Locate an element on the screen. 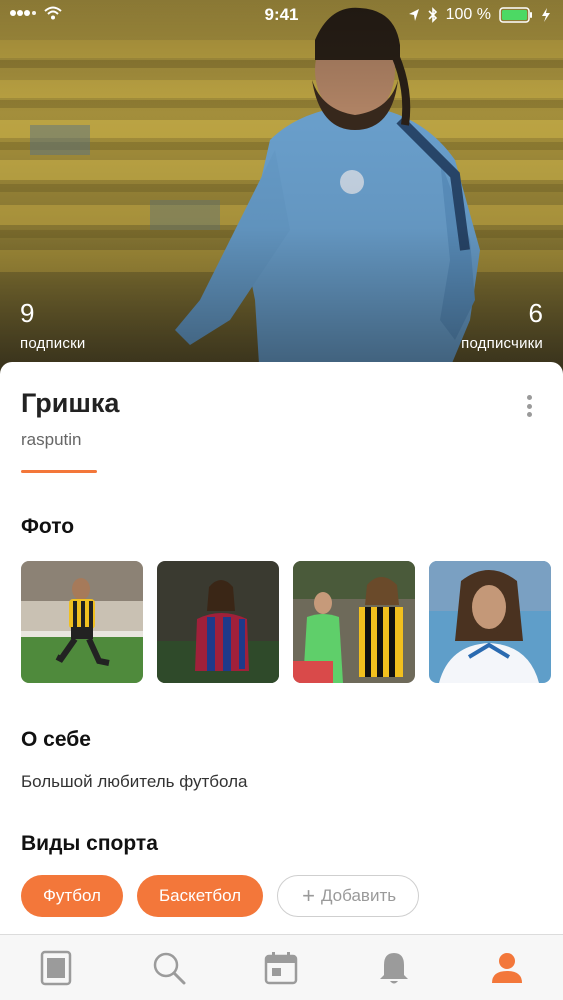 This screenshot has width=563, height=1000. tab-notifications is located at coordinates (394, 968).